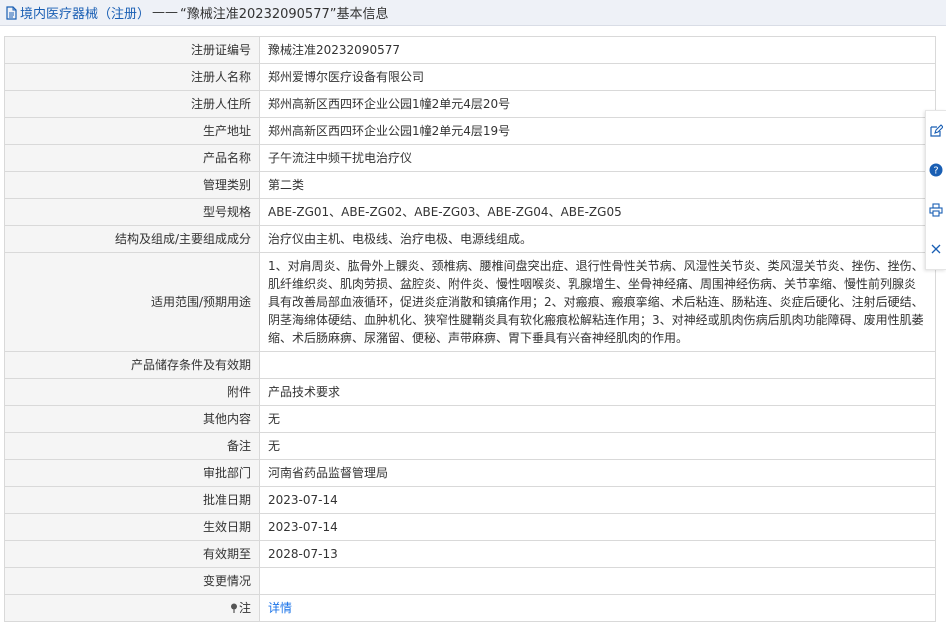 This screenshot has height=632, width=946. I want to click on print-icon, so click(936, 210).